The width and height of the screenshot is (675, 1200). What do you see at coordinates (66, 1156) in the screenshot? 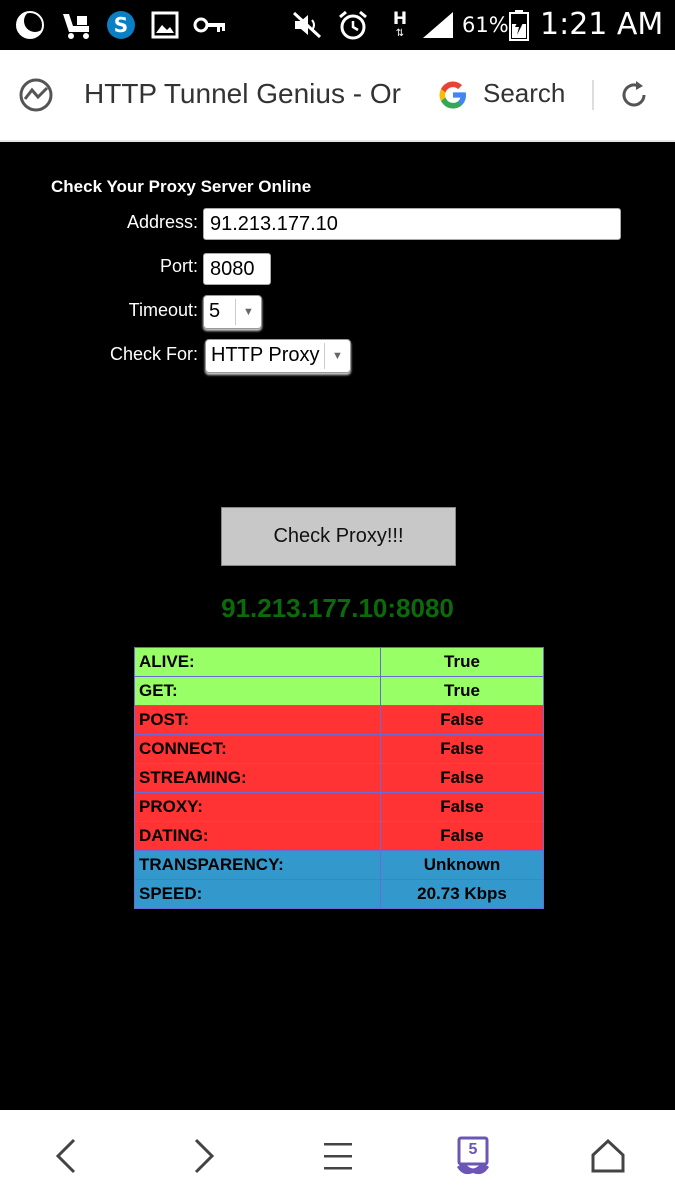
I see `back-icon` at bounding box center [66, 1156].